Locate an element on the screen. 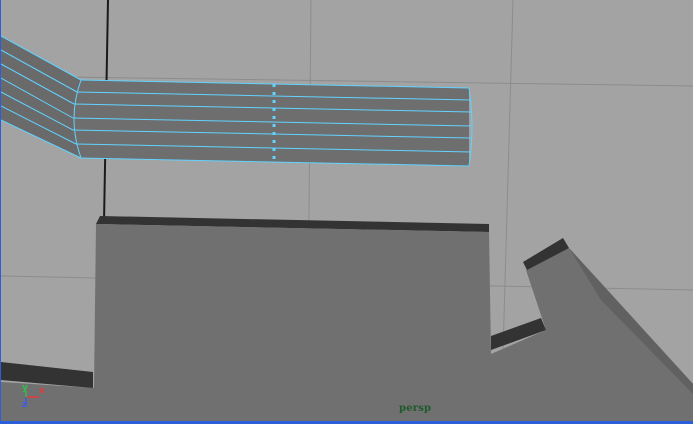 The height and width of the screenshot is (424, 693). tube-angled-segment is located at coordinates (41, 97).